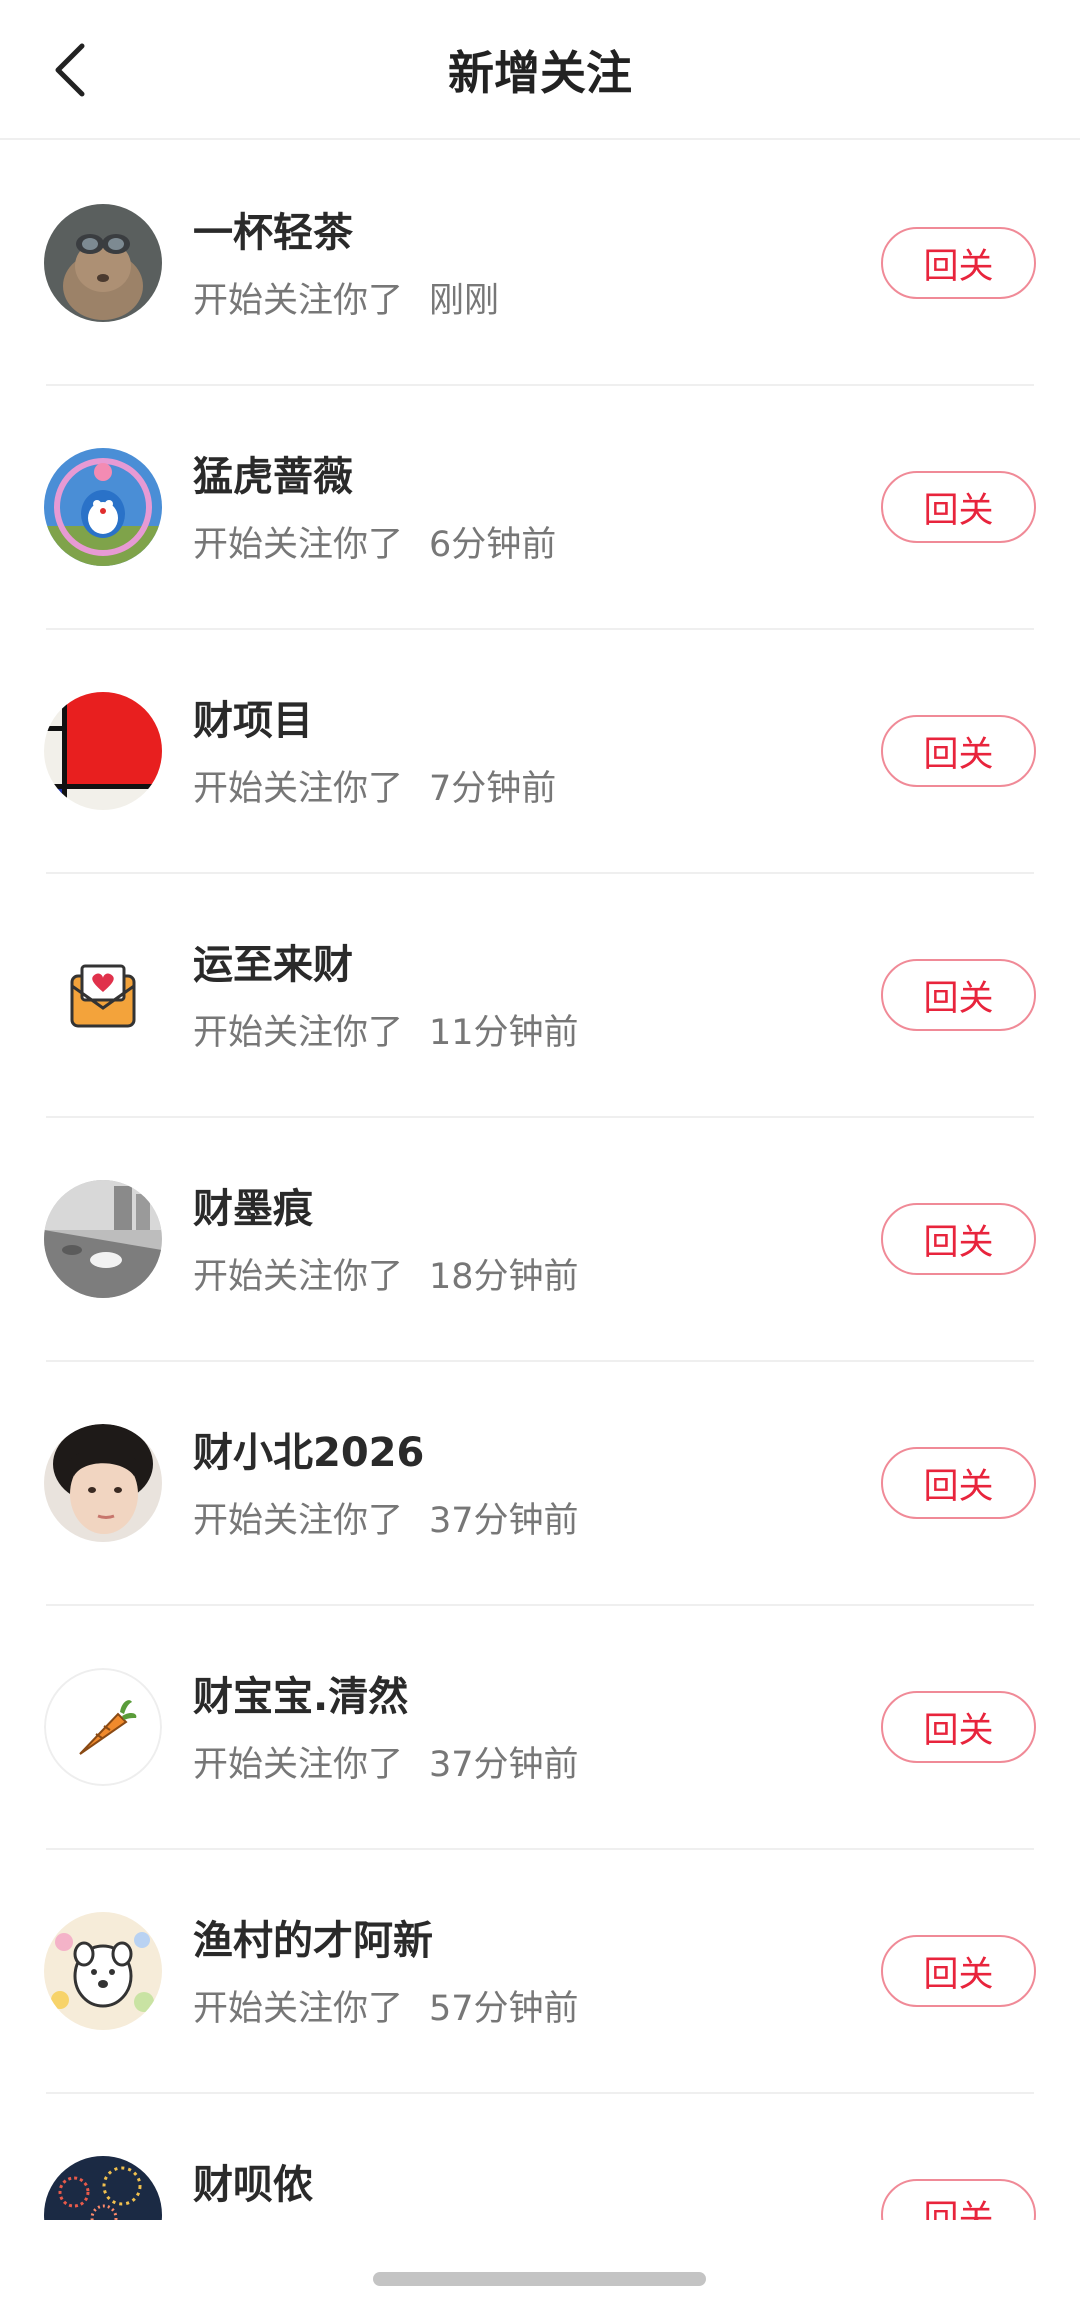 This screenshot has height=2306, width=1080. I want to click on list-item: 财项目 开始关注你了 7分钟前 回关, so click(540, 752).